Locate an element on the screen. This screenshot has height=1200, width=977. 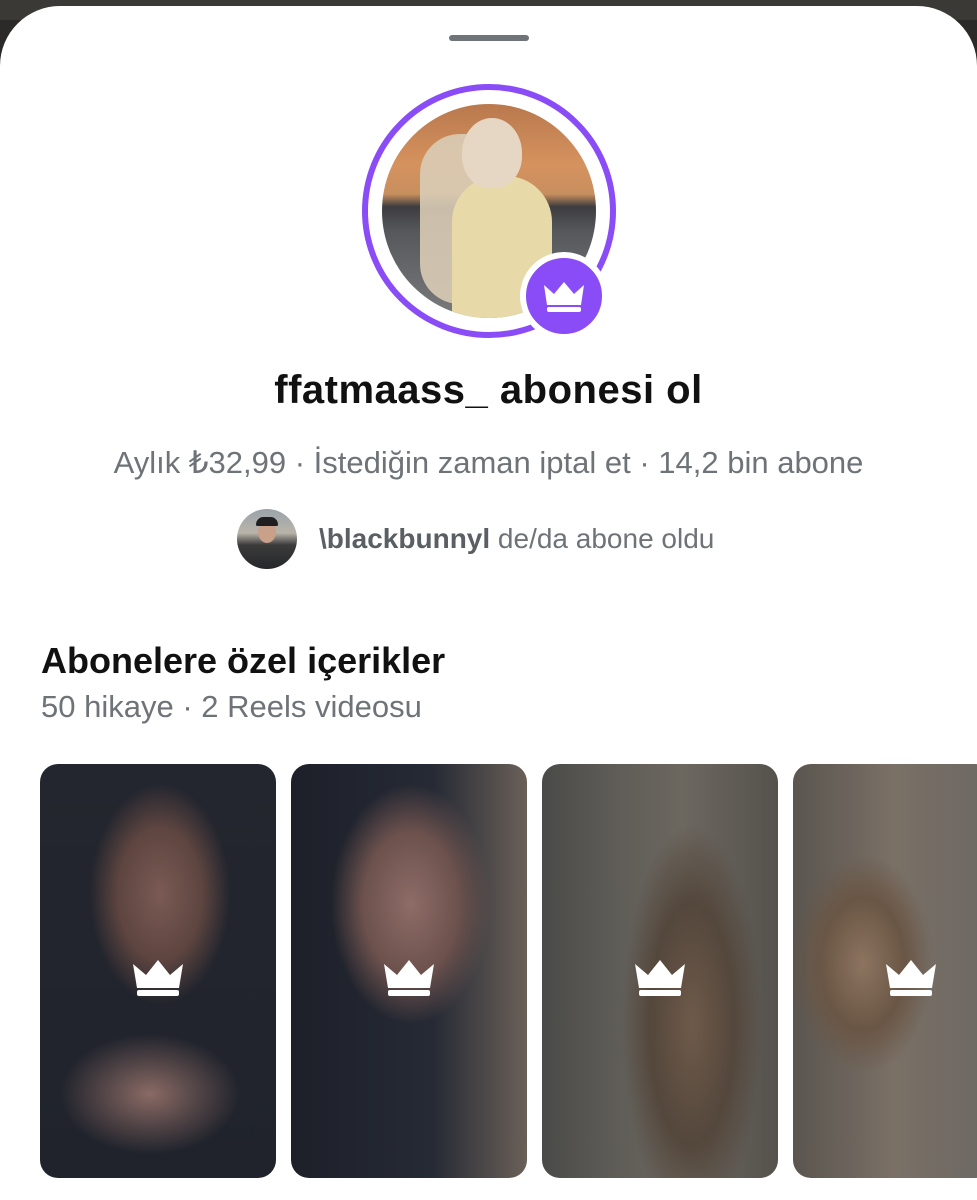
exclusive-content-counts: 50 hikaye · 2 Reels videosu is located at coordinates (231, 706).